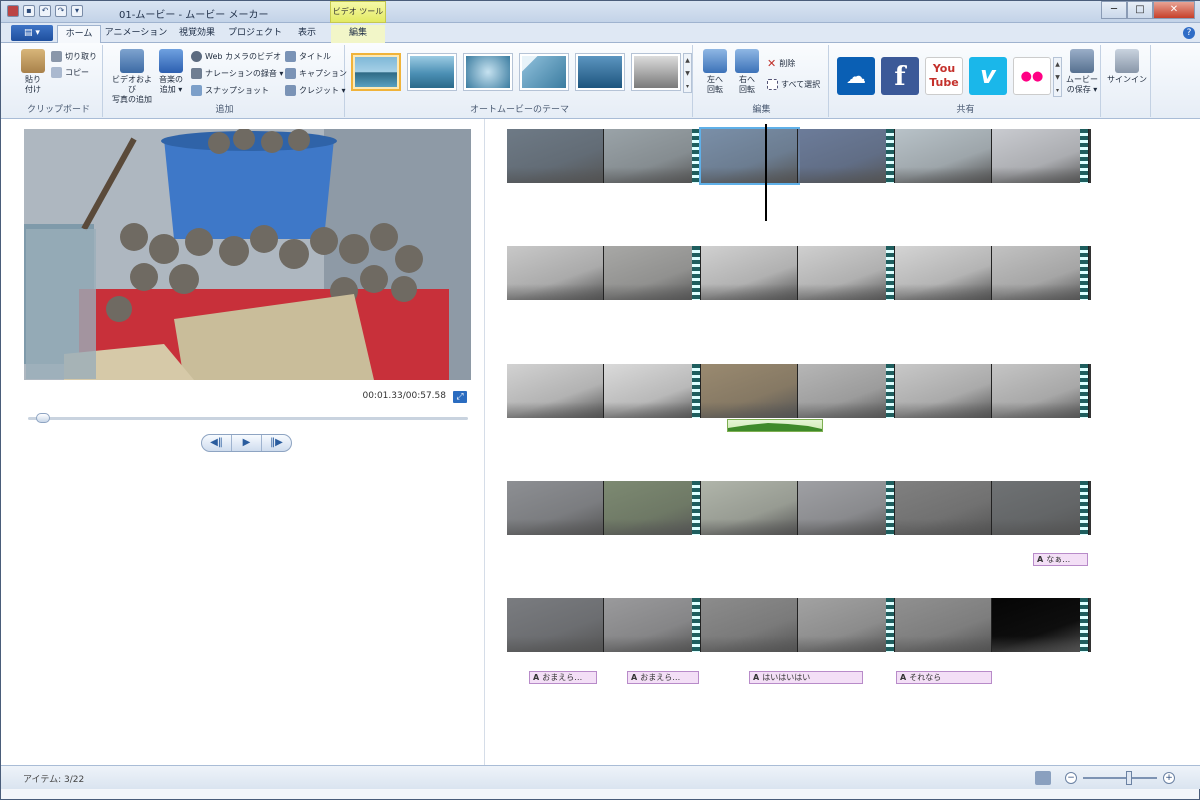 The height and width of the screenshot is (800, 1200). What do you see at coordinates (217, 443) in the screenshot?
I see `previous-frame-button: ◀‖` at bounding box center [217, 443].